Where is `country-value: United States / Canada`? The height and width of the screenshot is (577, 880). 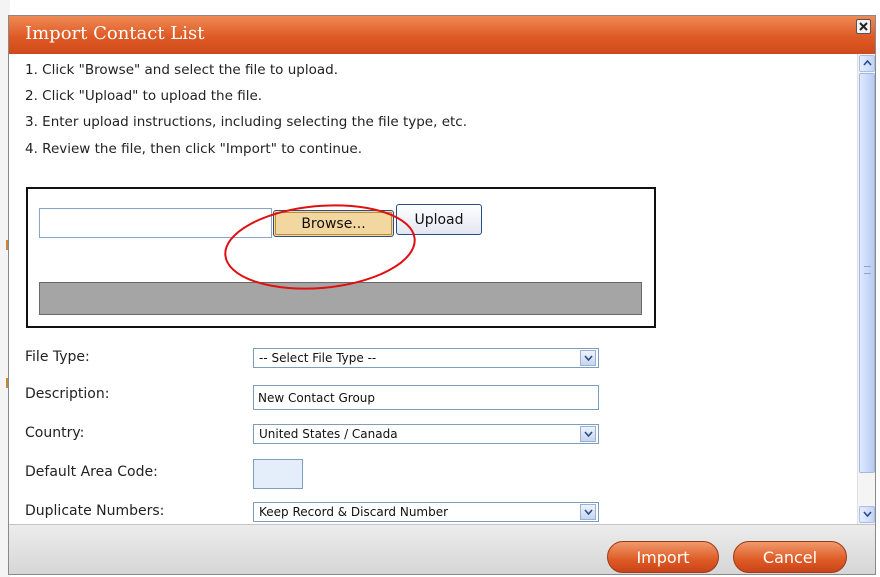
country-value: United States / Canada is located at coordinates (328, 434).